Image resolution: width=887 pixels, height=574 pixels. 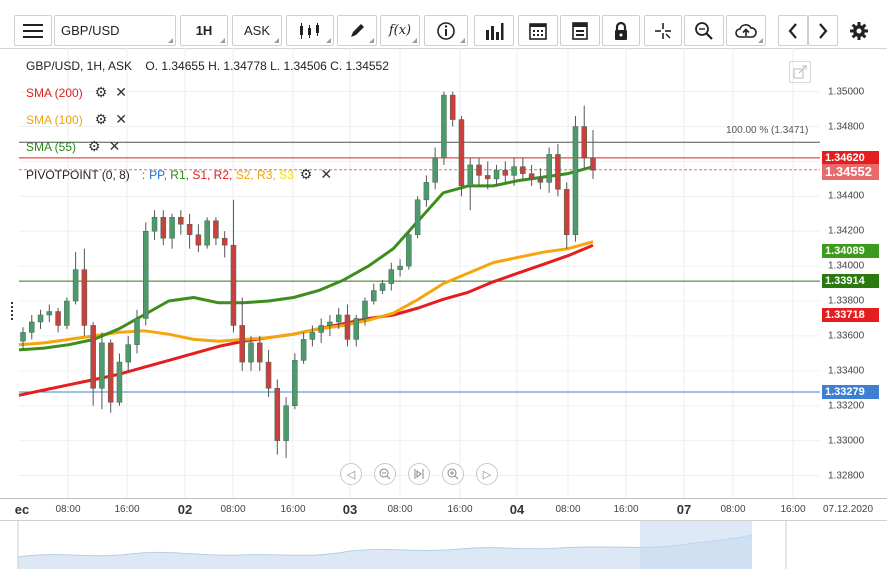 I want to click on y-tick-label-7: 1.33600, so click(x=846, y=336).